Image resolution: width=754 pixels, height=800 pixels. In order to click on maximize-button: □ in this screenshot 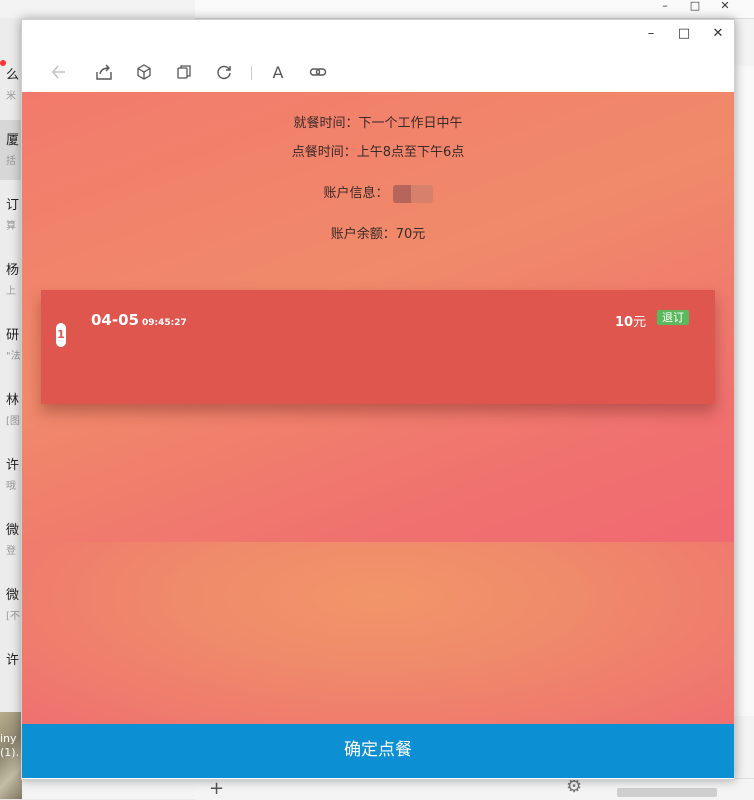, I will do `click(684, 34)`.